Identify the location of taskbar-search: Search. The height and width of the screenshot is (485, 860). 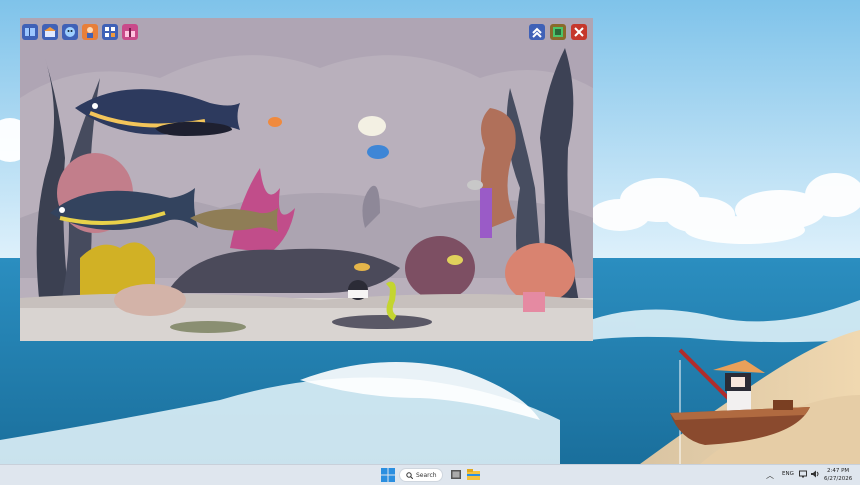
(421, 475).